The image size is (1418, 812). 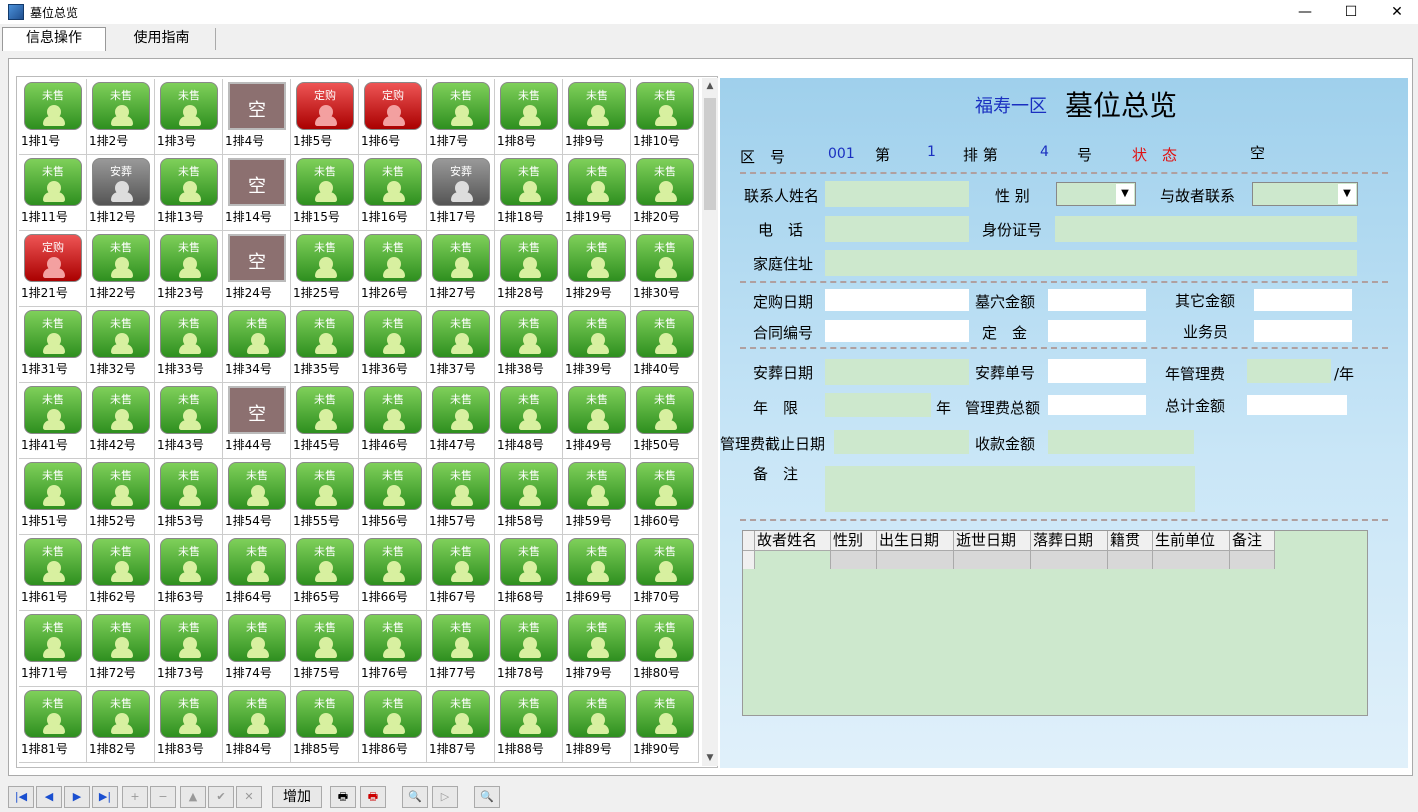 What do you see at coordinates (135, 797) in the screenshot?
I see `insert-button: +` at bounding box center [135, 797].